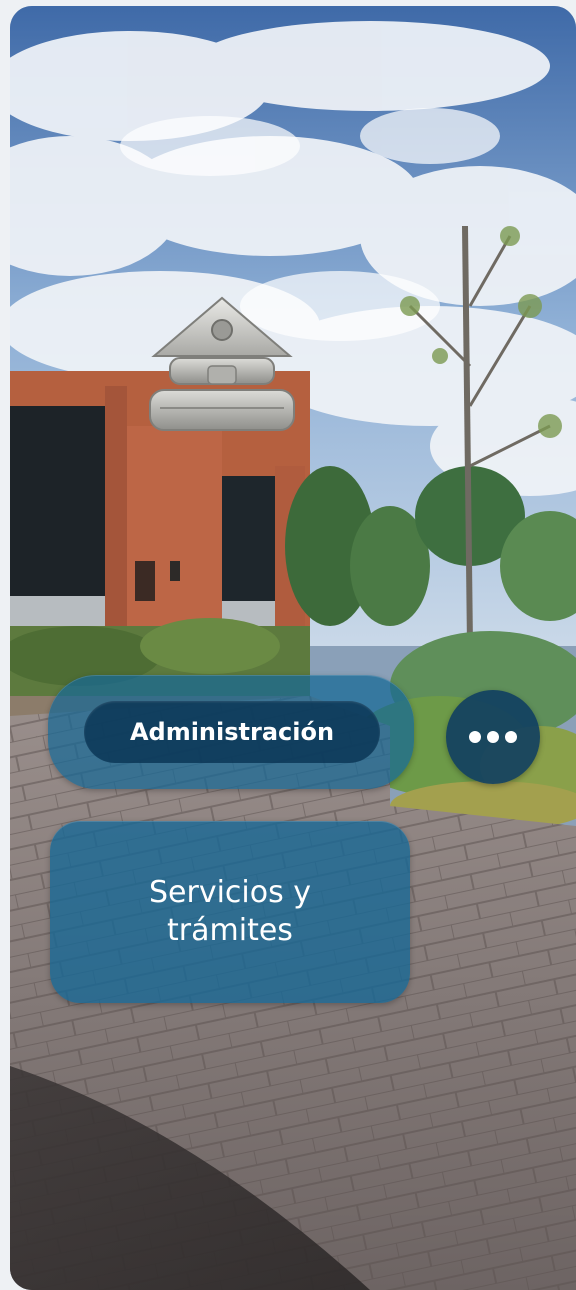 This screenshot has height=1290, width=576. Describe the element at coordinates (475, 737) in the screenshot. I see `more-horizontal-icon` at that location.